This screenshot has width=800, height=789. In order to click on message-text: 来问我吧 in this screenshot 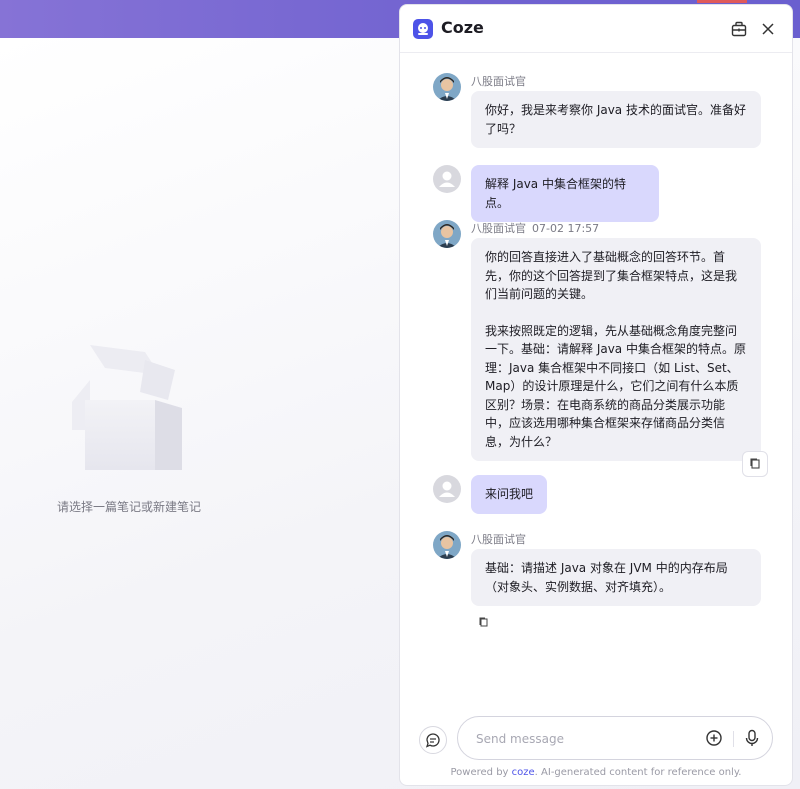, I will do `click(509, 494)`.